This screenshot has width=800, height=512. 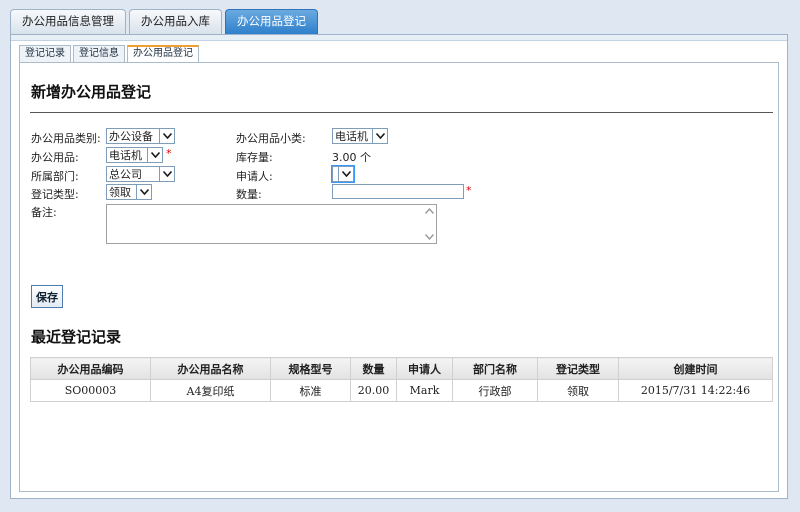 What do you see at coordinates (120, 192) in the screenshot?
I see `registration-type-select-value: 领取` at bounding box center [120, 192].